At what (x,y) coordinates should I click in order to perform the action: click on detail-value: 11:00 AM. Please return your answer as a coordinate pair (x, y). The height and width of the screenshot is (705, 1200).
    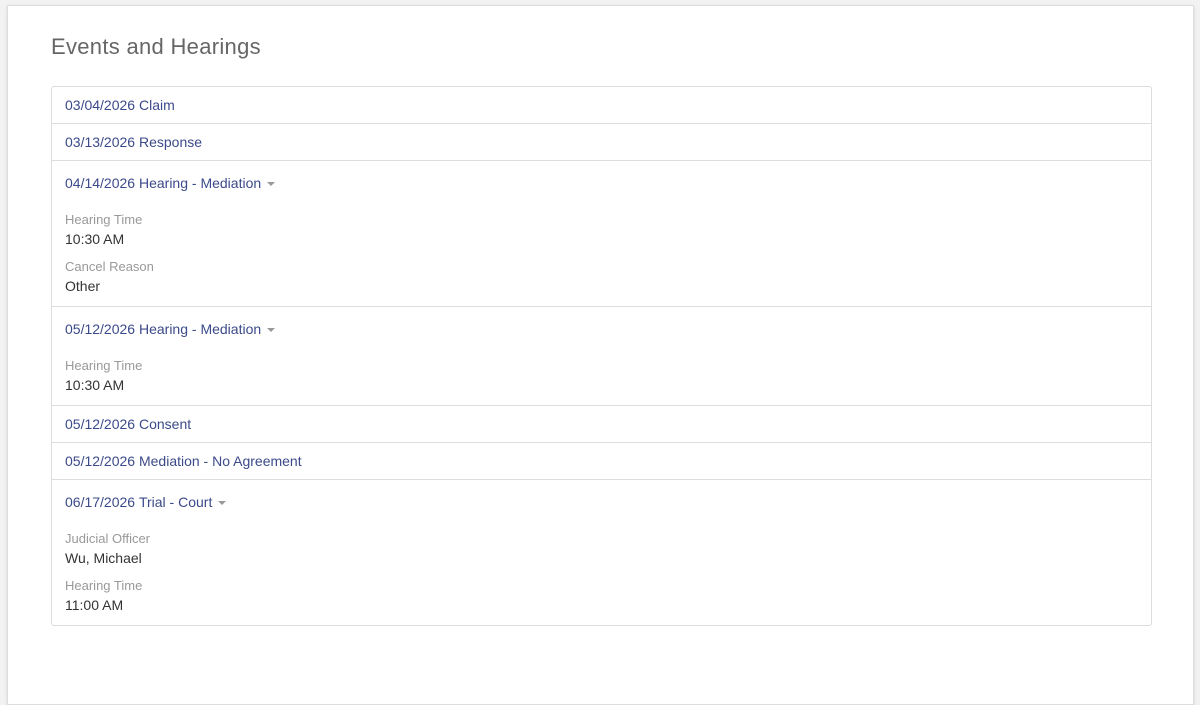
    Looking at the image, I should click on (94, 605).